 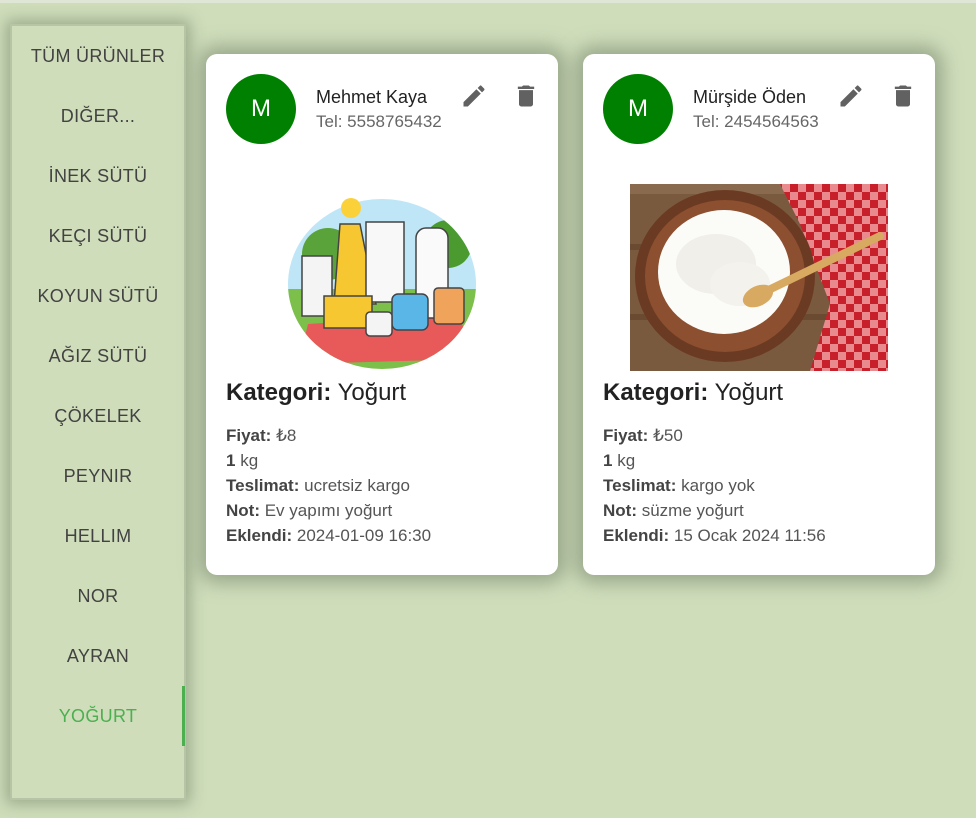 I want to click on sidebar-item-goat-milk: KEÇI SÜTÜ, so click(x=98, y=236).